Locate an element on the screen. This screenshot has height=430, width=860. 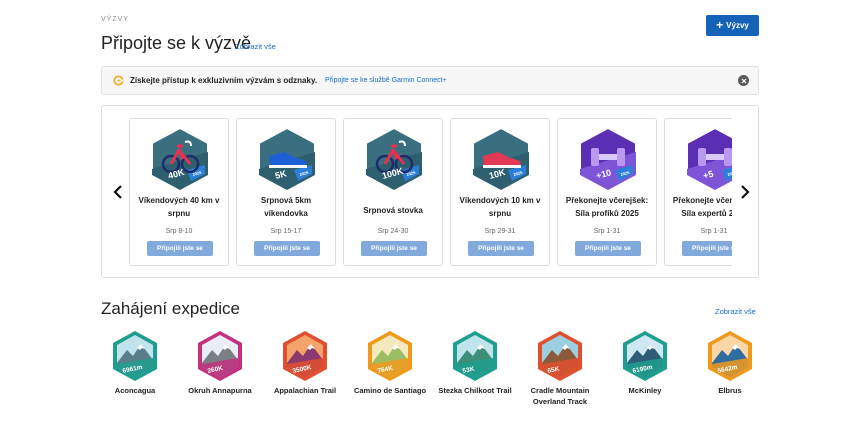
chevron-right-icon is located at coordinates (745, 192).